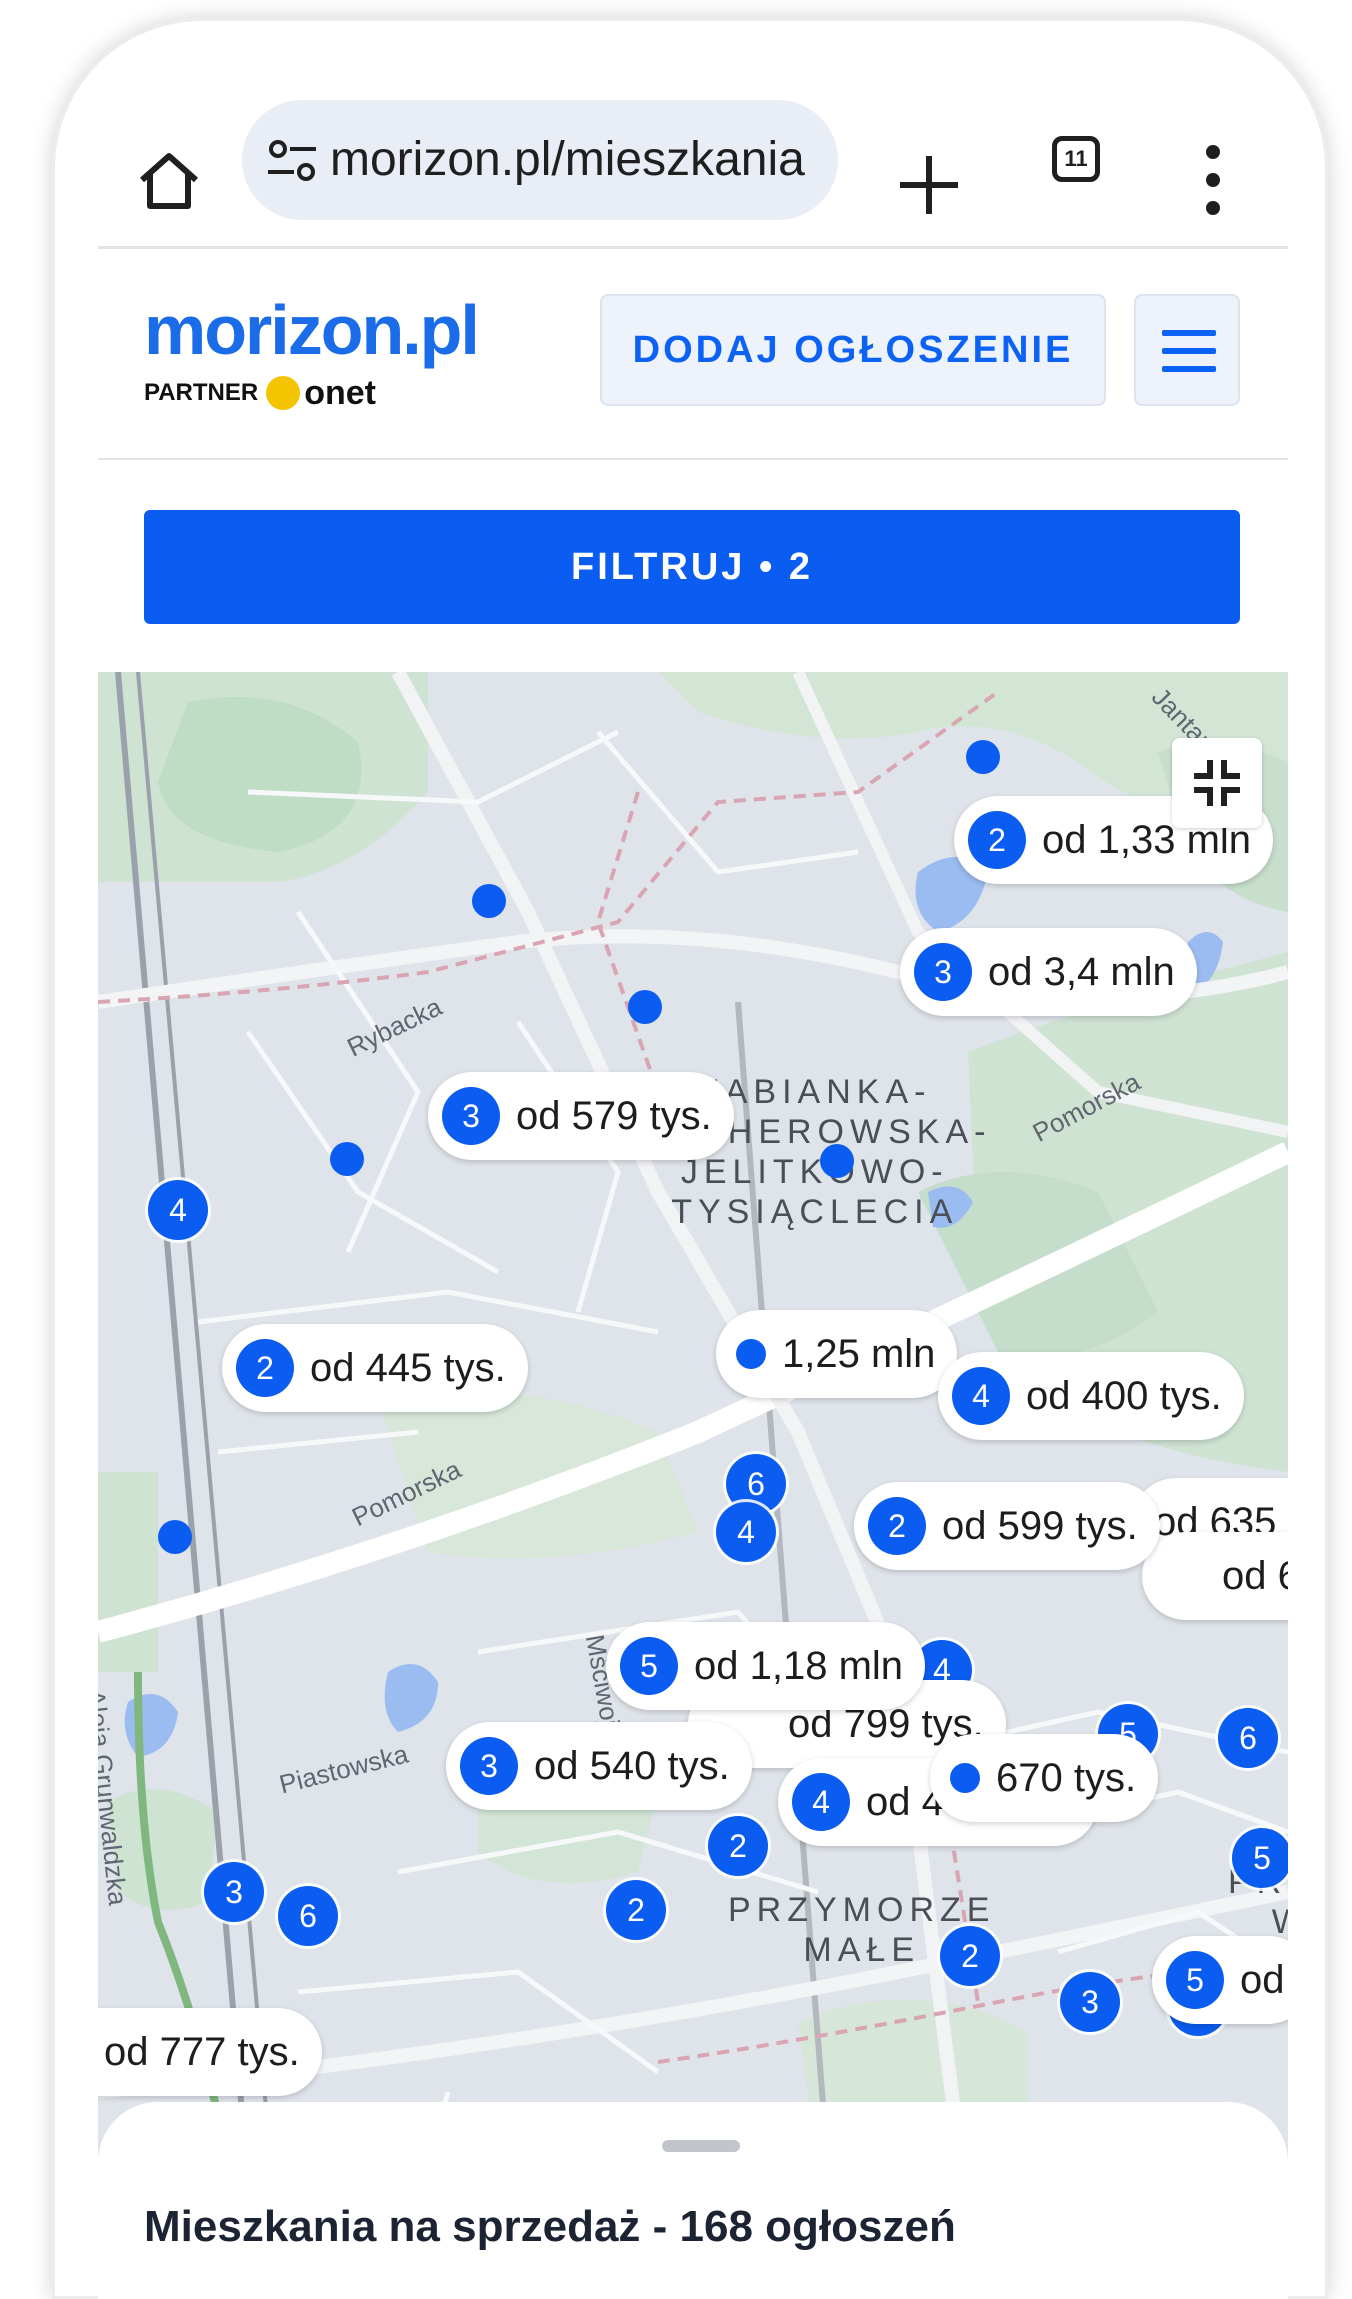 The image size is (1352, 2299). Describe the element at coordinates (312, 330) in the screenshot. I see `site-logo: morizon.pl` at that location.